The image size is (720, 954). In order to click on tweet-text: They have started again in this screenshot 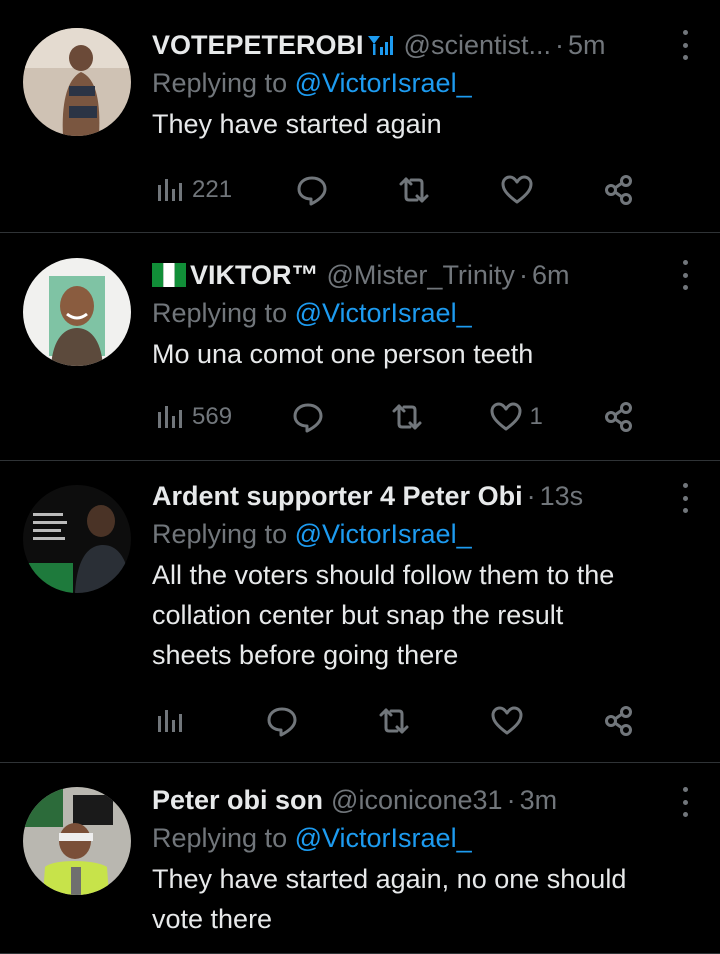, I will do `click(406, 124)`.